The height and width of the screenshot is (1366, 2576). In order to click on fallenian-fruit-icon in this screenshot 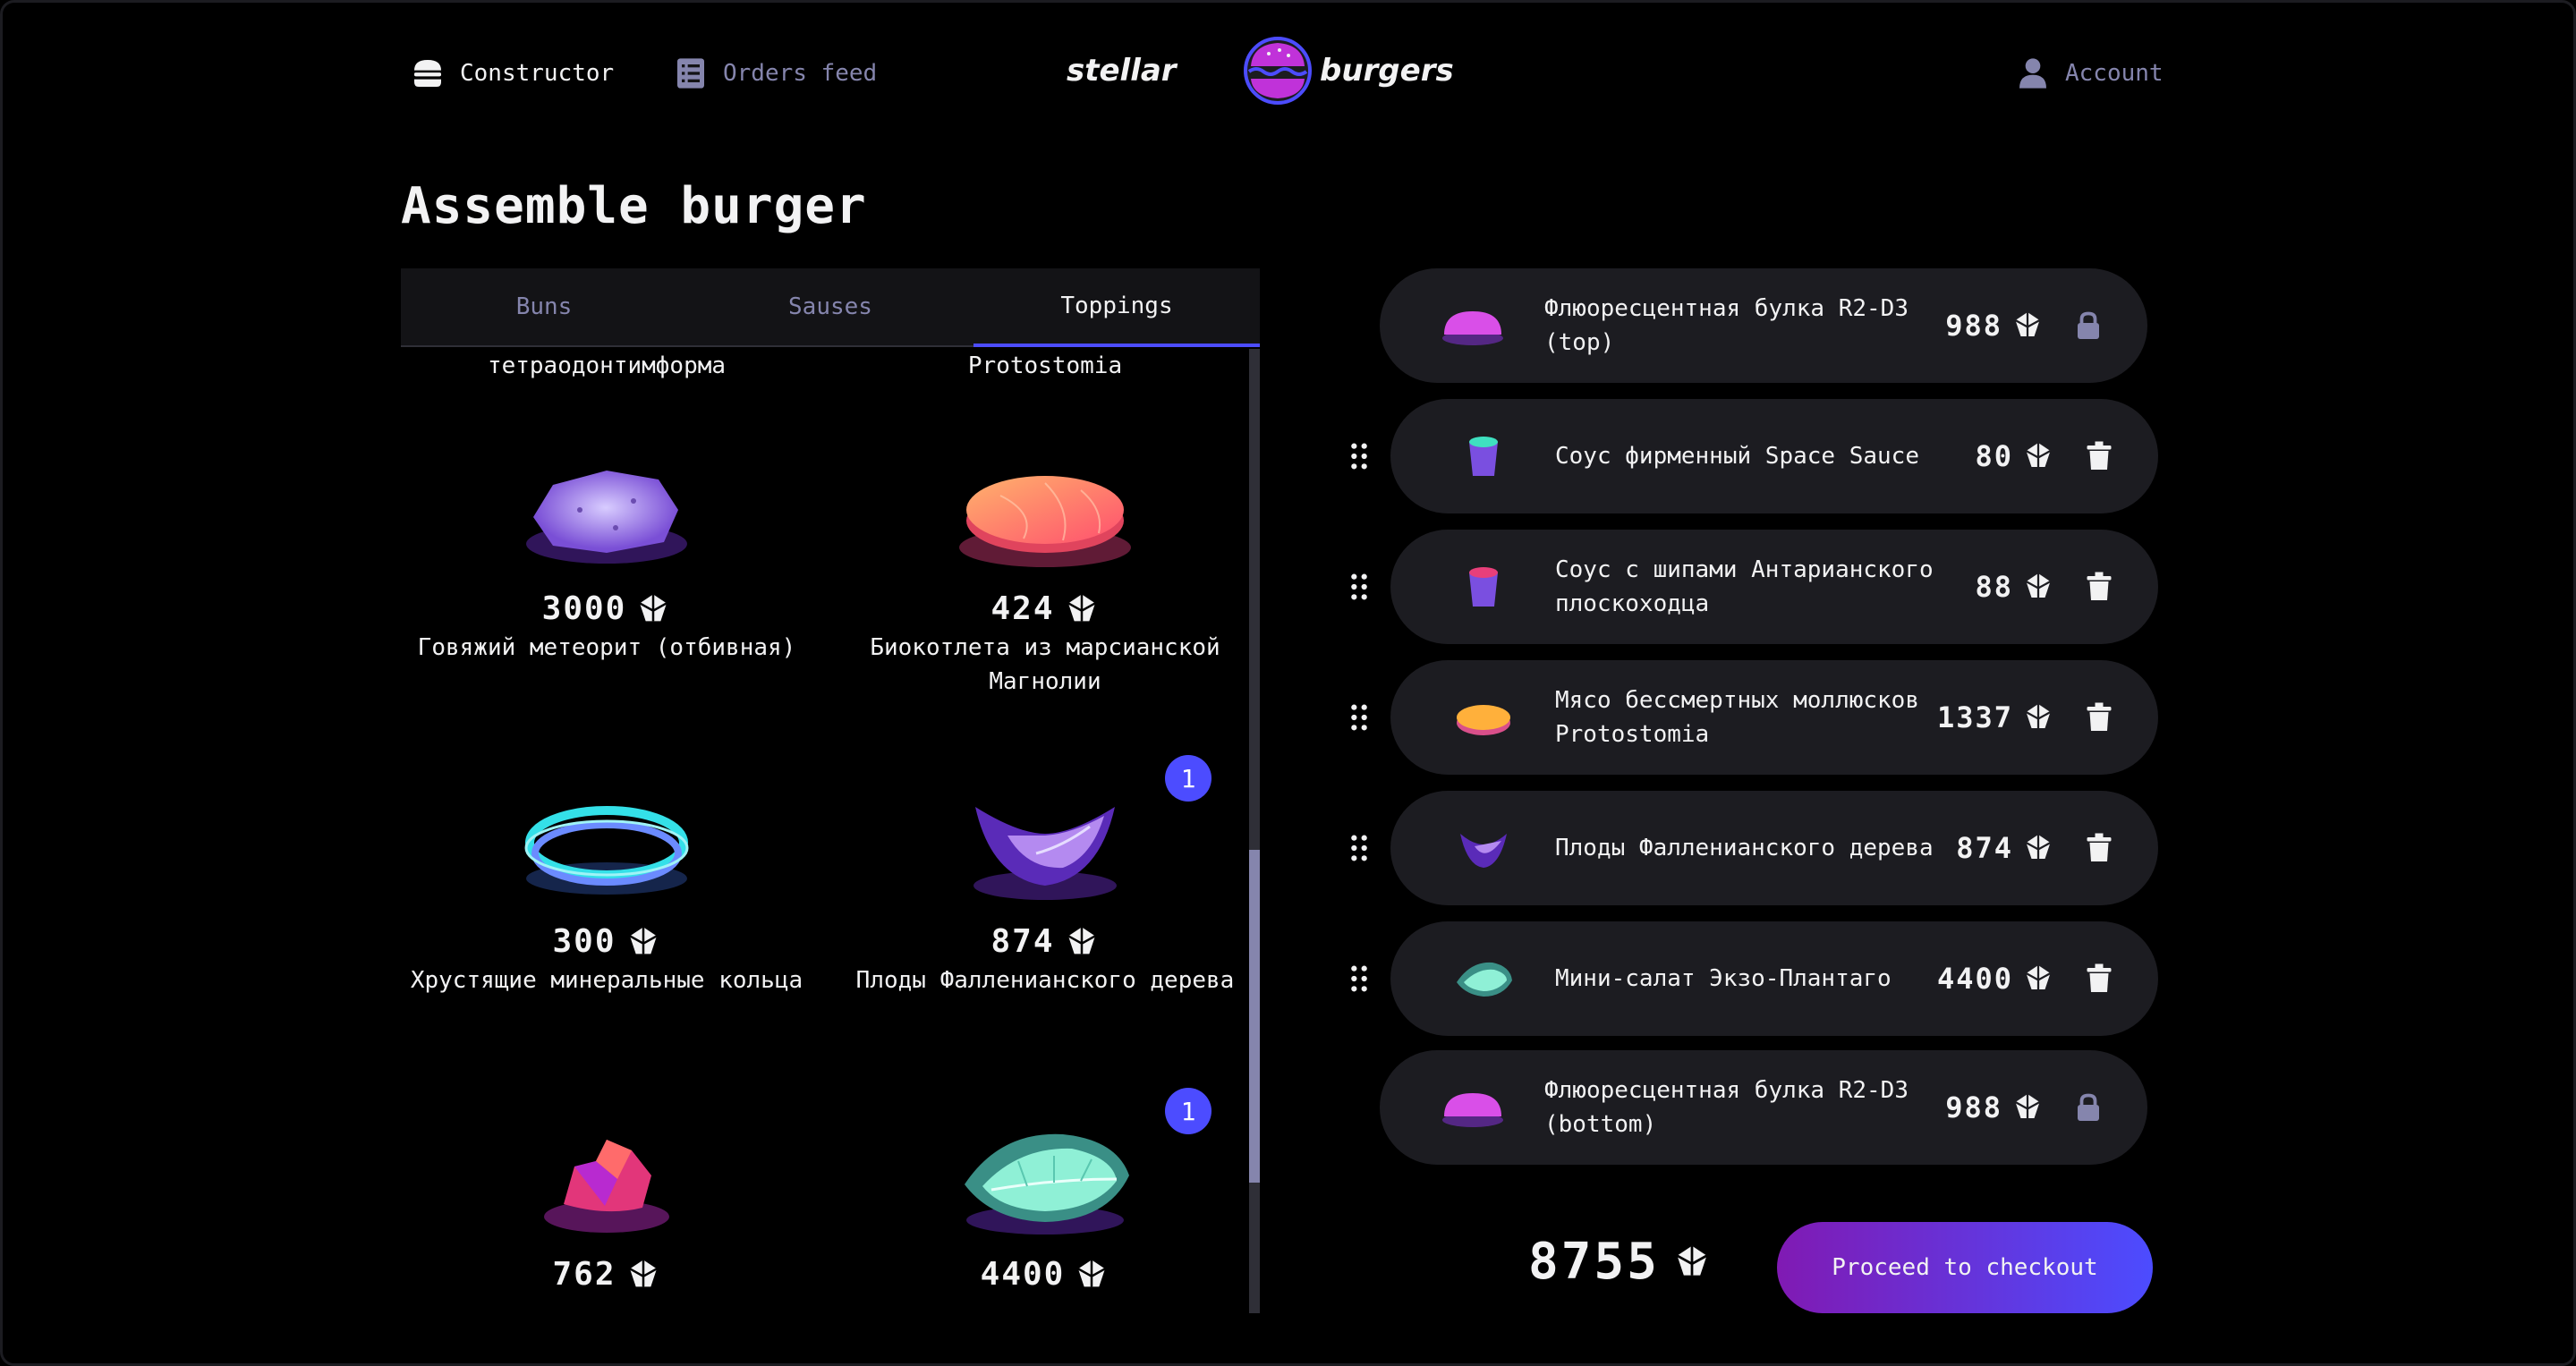, I will do `click(1045, 842)`.